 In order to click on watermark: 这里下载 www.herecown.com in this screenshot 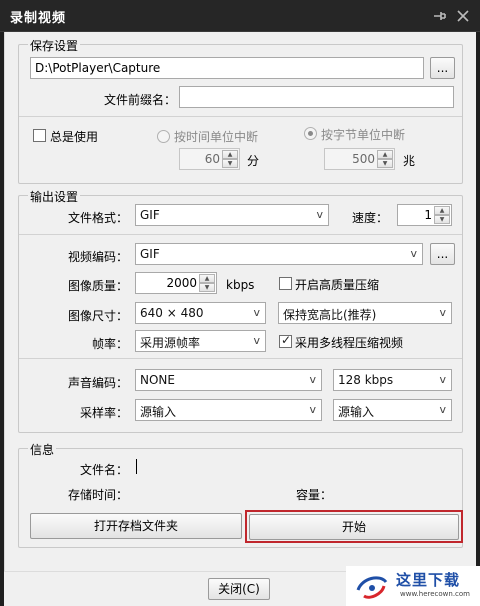, I will do `click(413, 586)`.